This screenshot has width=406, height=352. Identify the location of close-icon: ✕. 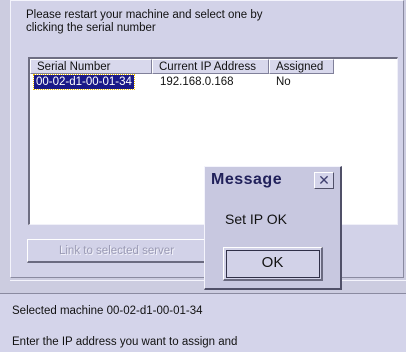
(324, 180).